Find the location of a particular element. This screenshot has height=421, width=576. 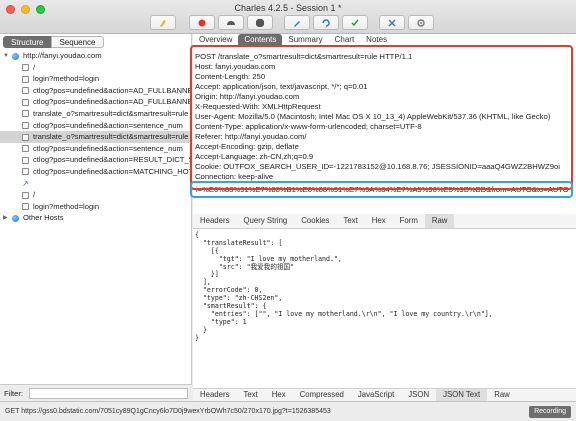

link-icon: ↗ is located at coordinates (25, 184).